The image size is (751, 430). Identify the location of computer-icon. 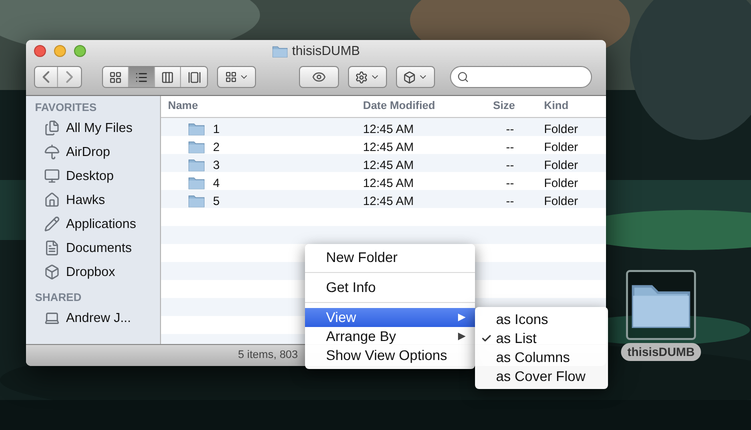
(52, 318).